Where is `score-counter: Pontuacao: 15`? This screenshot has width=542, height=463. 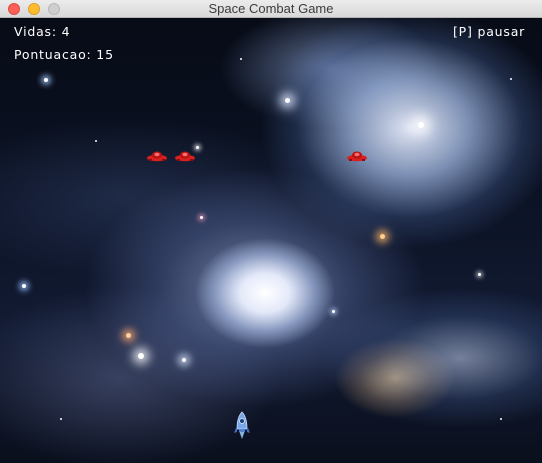 score-counter: Pontuacao: 15 is located at coordinates (64, 54).